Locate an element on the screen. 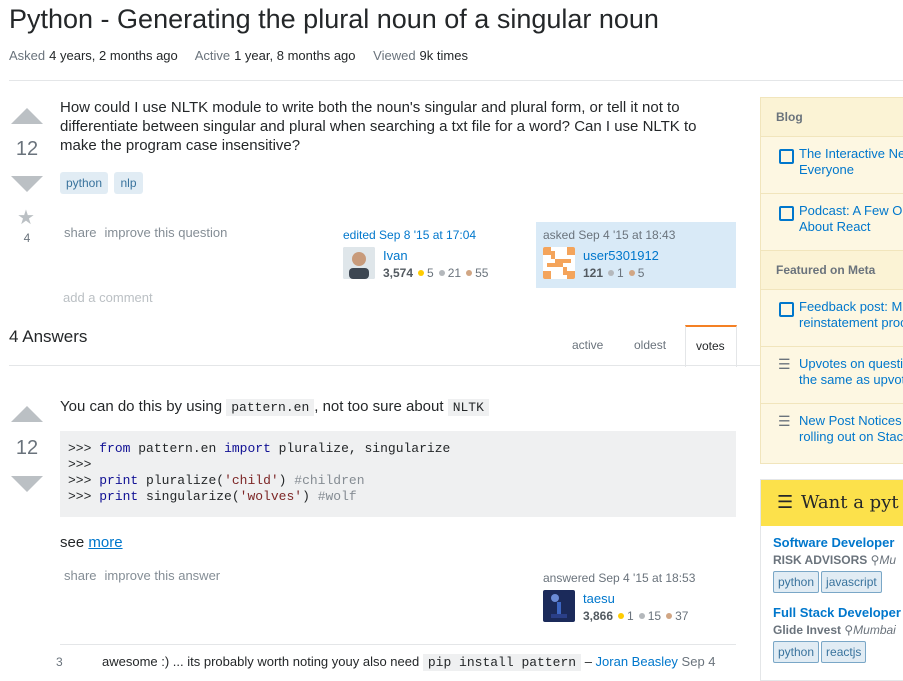  editor-name: Ivan is located at coordinates (395, 255).